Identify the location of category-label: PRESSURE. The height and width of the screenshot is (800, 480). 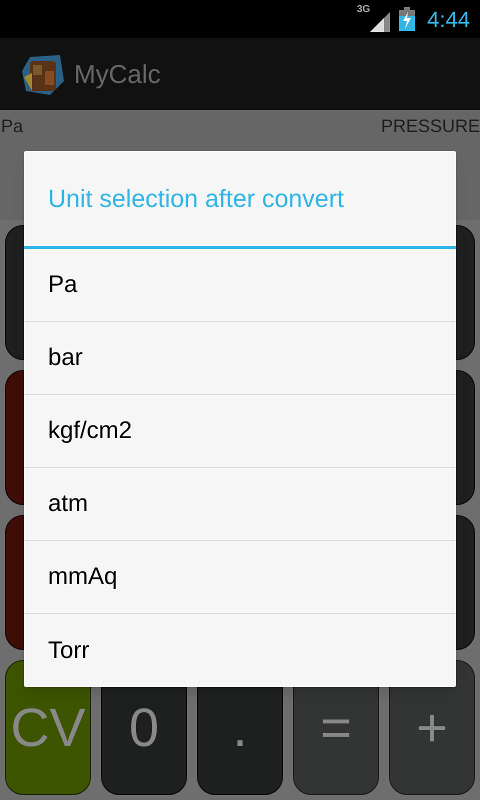
(430, 126).